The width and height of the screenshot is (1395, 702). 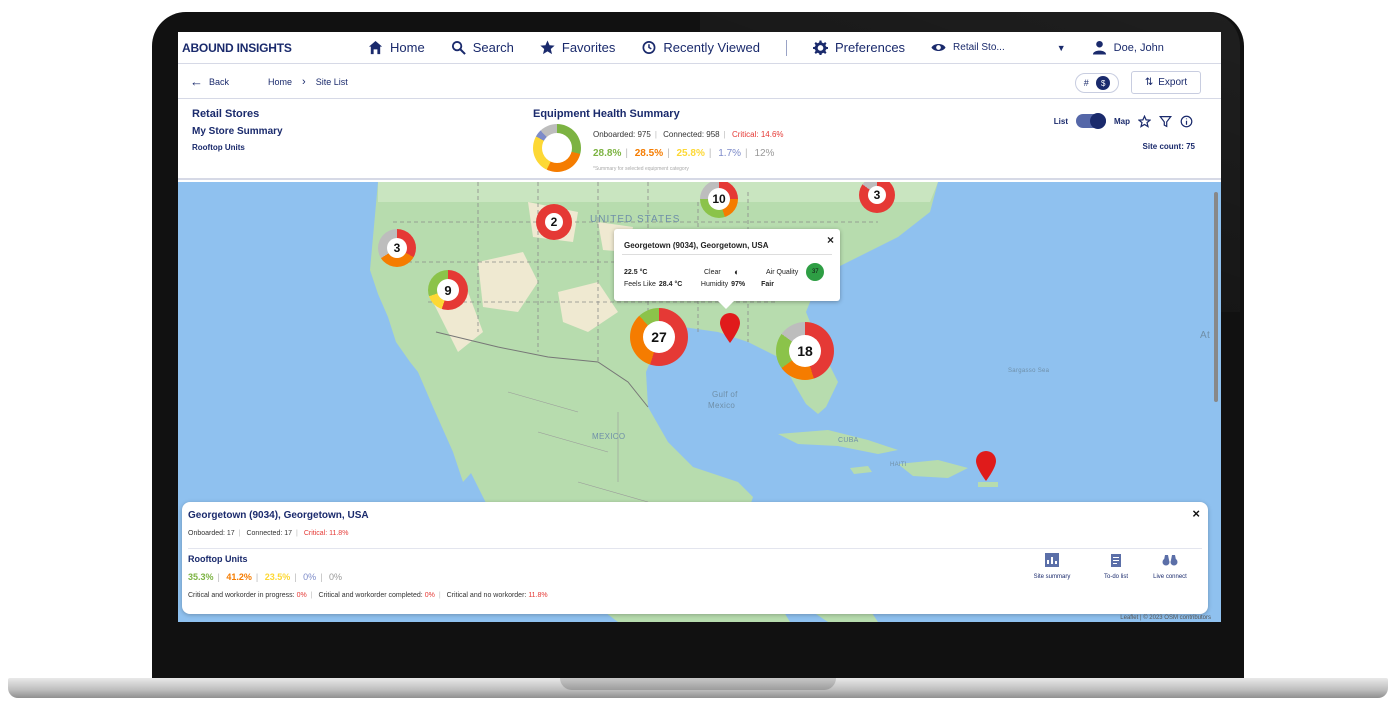 What do you see at coordinates (1165, 618) in the screenshot?
I see `map-attribution: Leaflet | © 2023 OSM contributors` at bounding box center [1165, 618].